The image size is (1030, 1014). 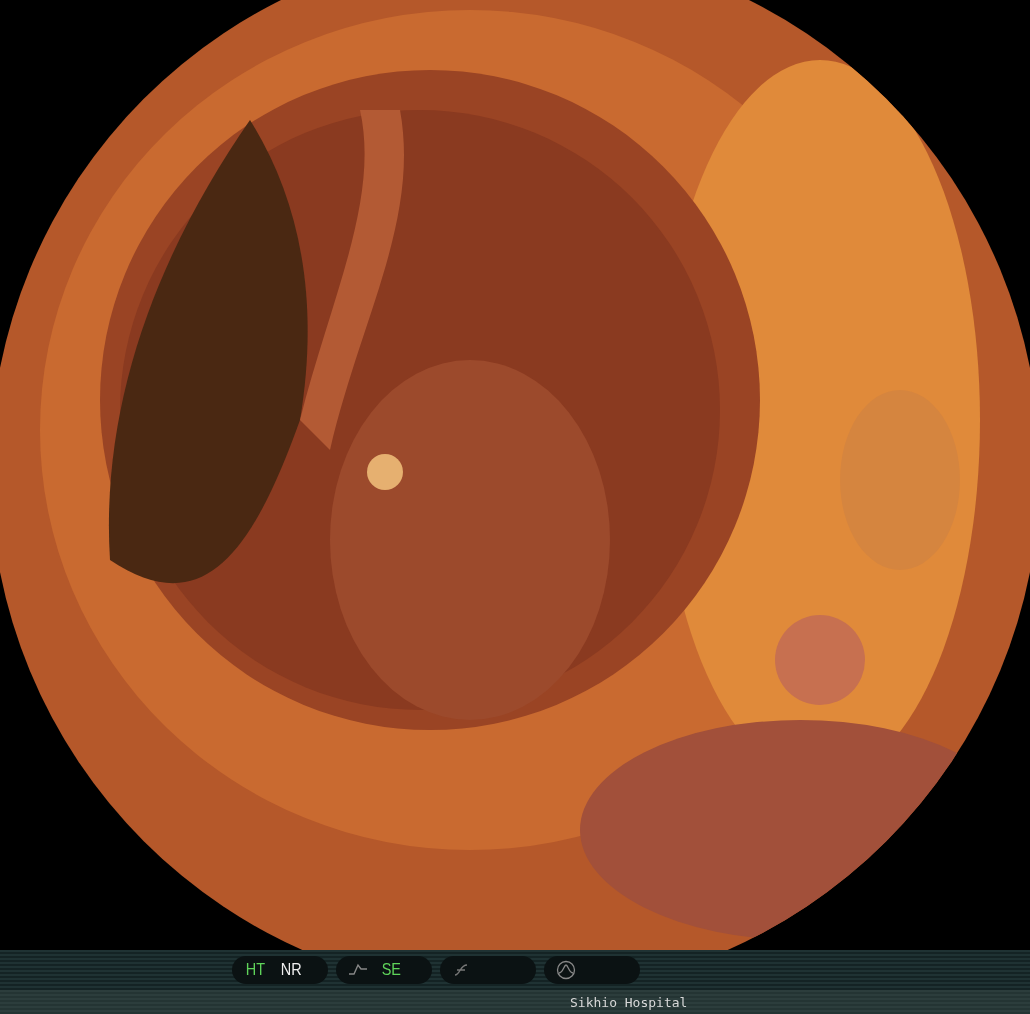 What do you see at coordinates (629, 1002) in the screenshot?
I see `hospital-name: Sikhio Hospital` at bounding box center [629, 1002].